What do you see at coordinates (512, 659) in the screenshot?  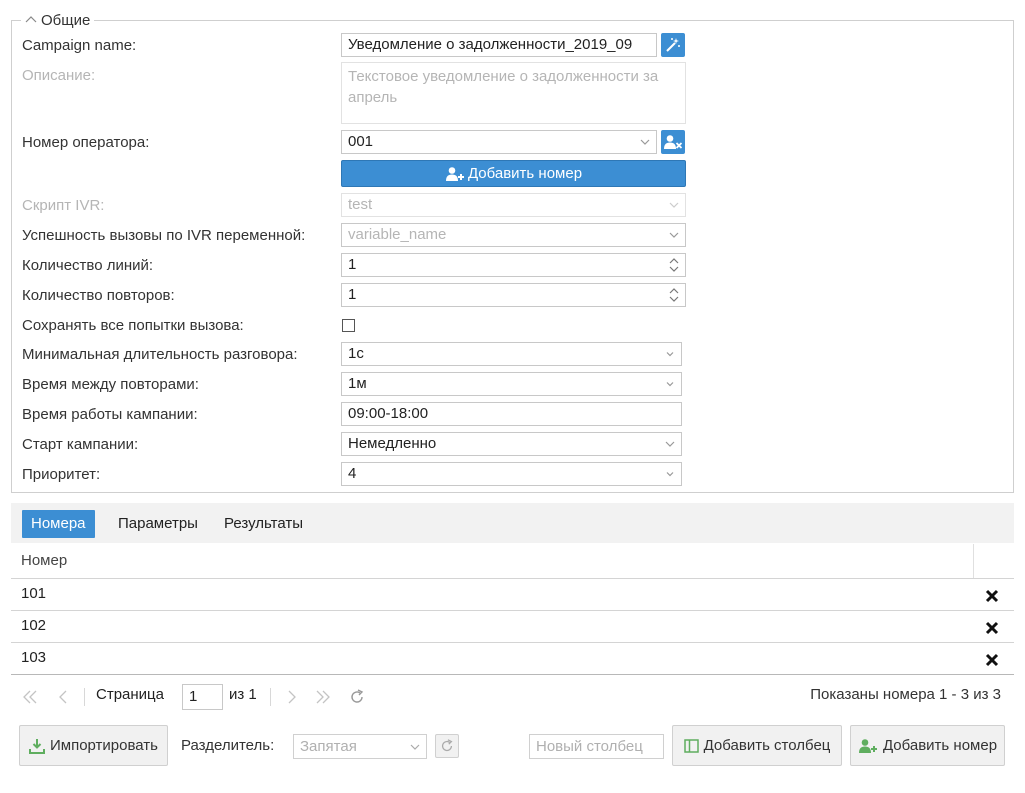 I see `table-row: 103` at bounding box center [512, 659].